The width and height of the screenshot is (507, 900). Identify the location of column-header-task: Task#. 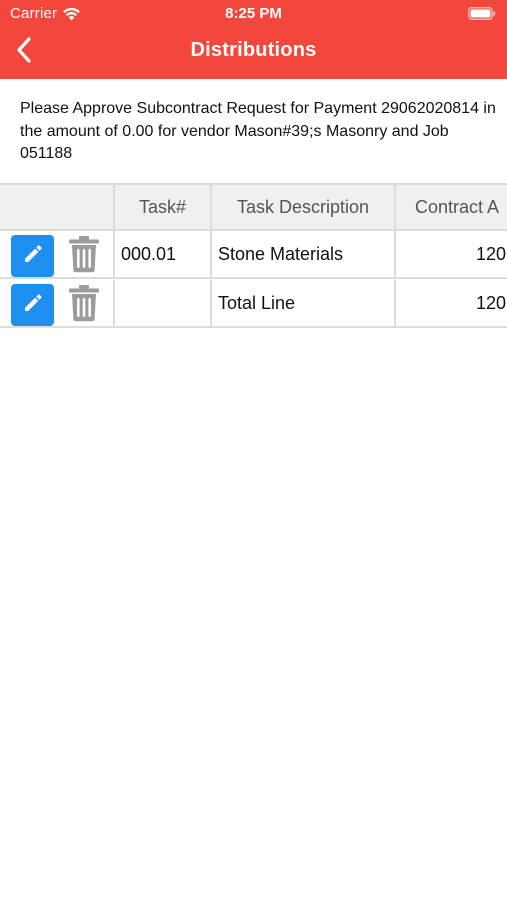
(161, 207).